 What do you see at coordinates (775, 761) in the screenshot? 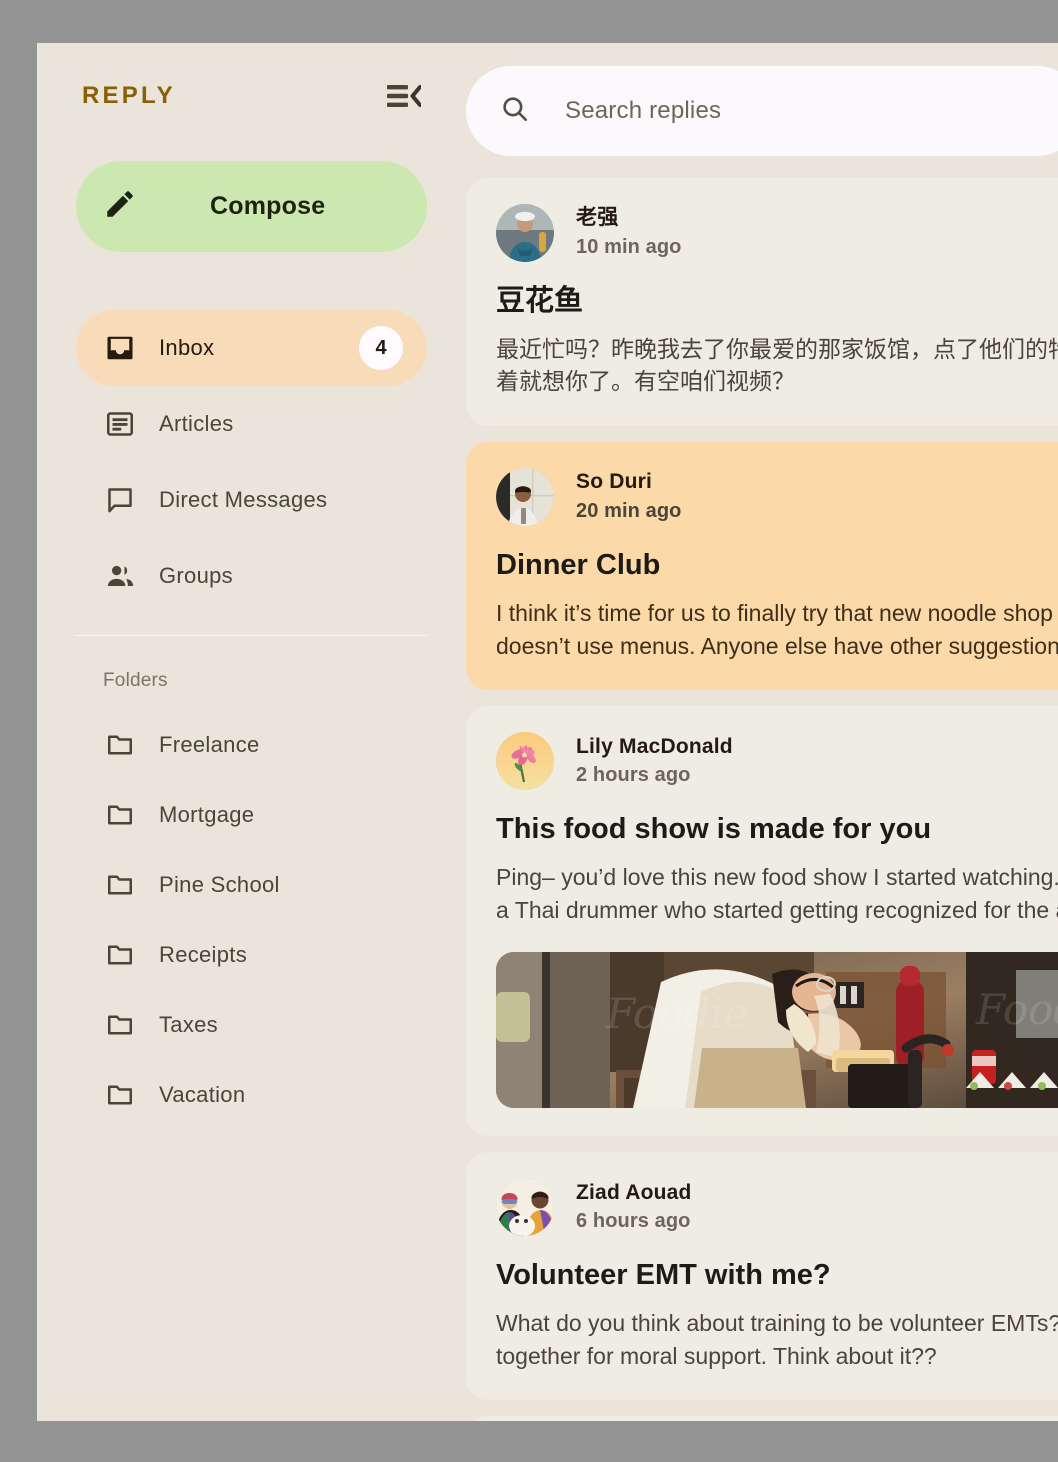
I see `mail-card-header: Lily MacDonald 2 hours ago` at bounding box center [775, 761].